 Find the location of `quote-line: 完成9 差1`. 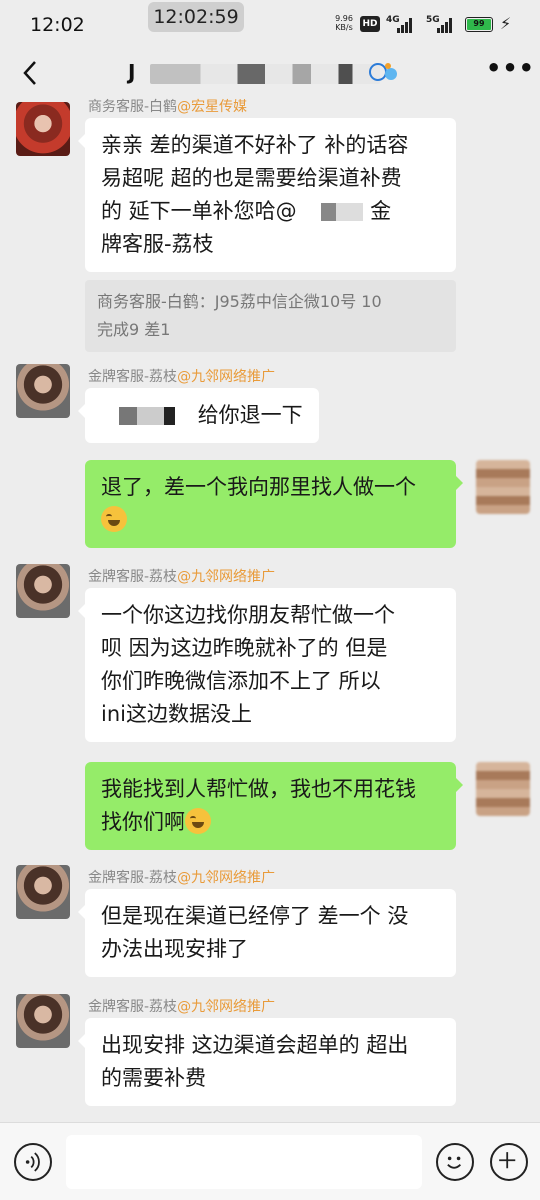

quote-line: 完成9 差1 is located at coordinates (134, 329).